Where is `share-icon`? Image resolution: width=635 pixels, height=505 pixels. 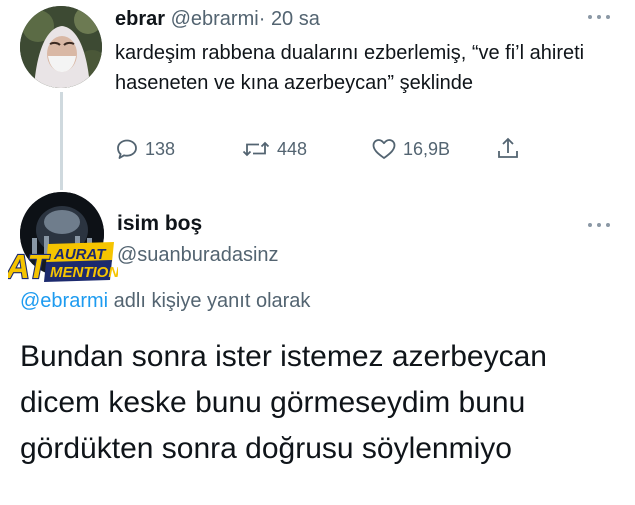 share-icon is located at coordinates (508, 147).